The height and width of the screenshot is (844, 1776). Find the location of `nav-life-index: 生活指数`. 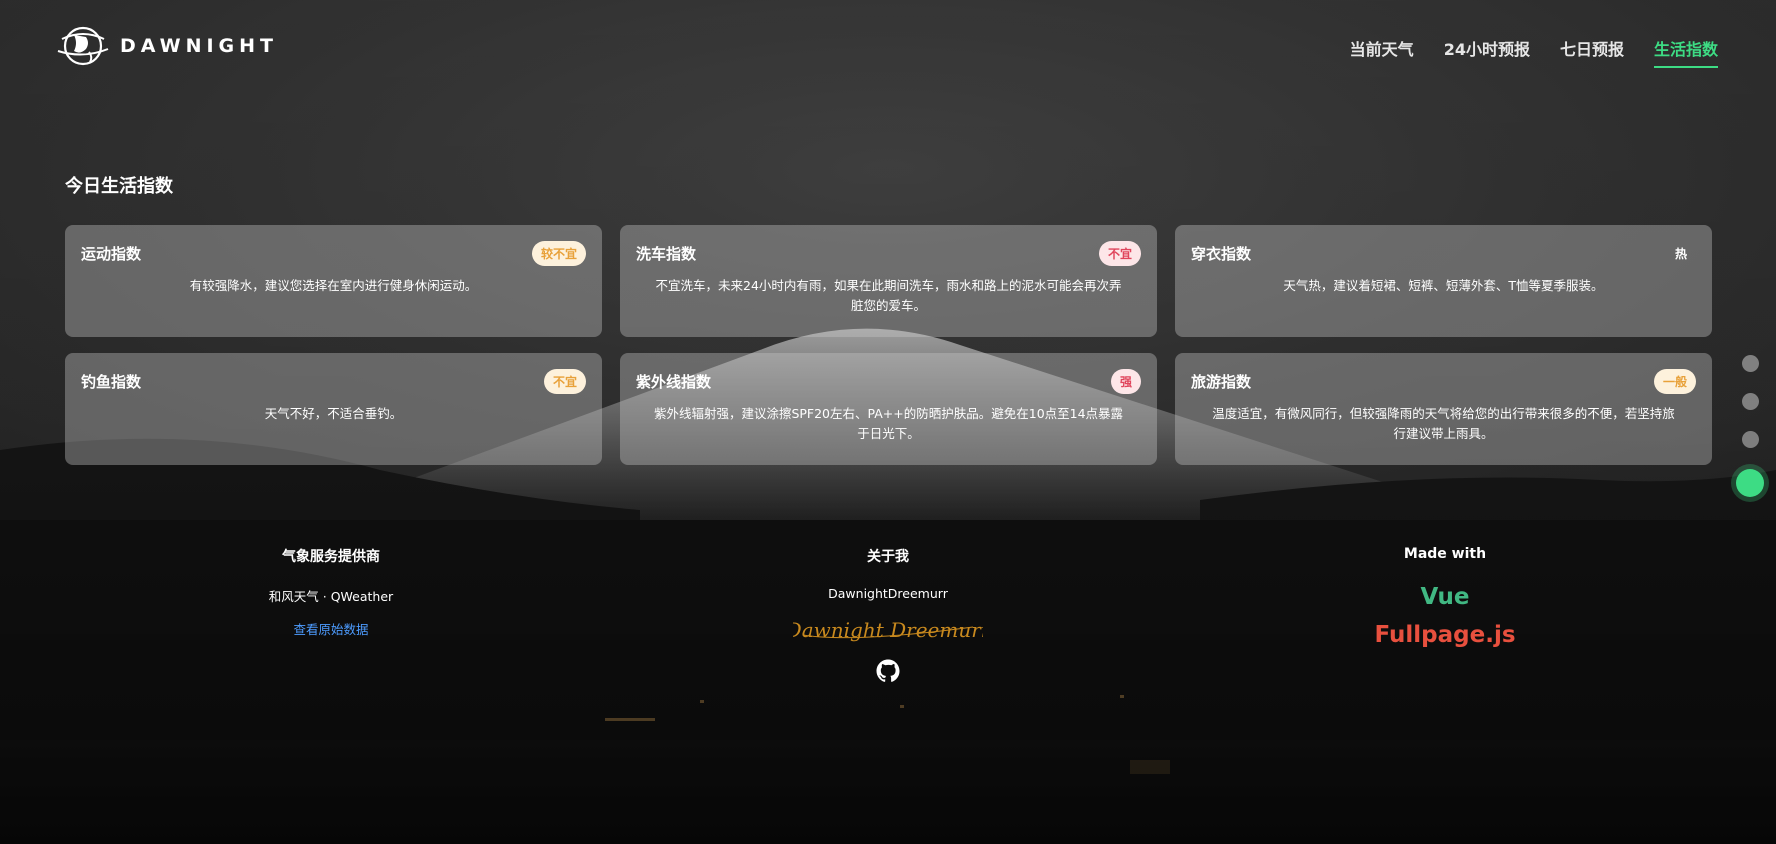

nav-life-index: 生活指数 is located at coordinates (1685, 52).